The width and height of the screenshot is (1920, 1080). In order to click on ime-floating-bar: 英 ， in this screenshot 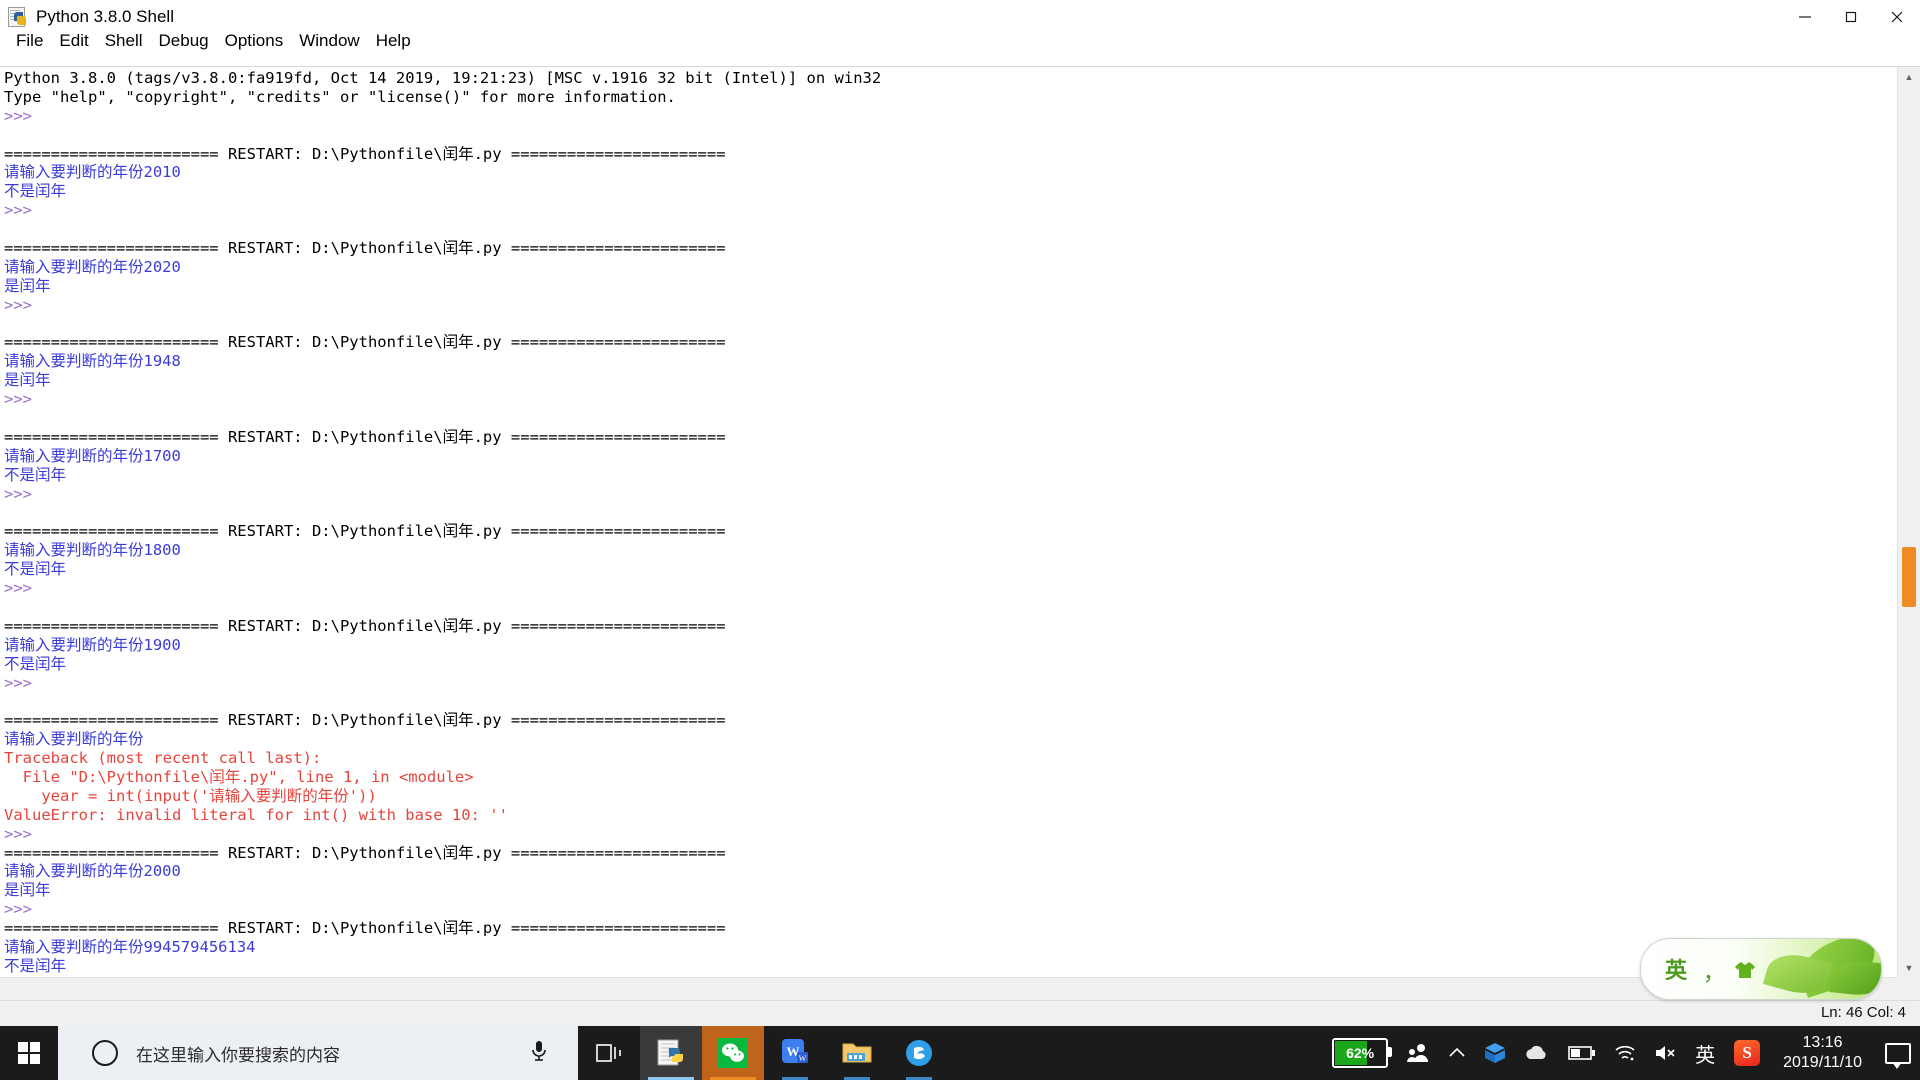, I will do `click(1761, 969)`.